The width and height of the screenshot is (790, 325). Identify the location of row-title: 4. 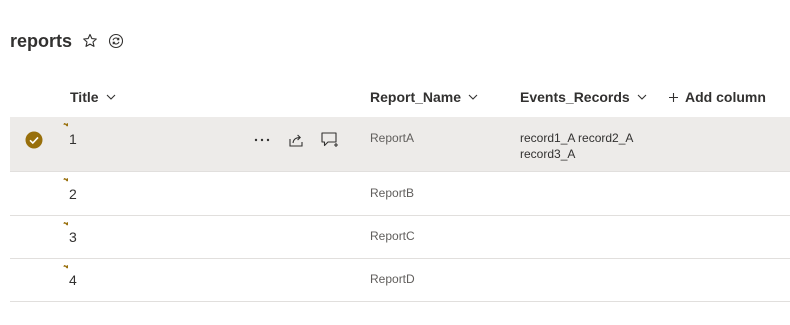
(73, 280).